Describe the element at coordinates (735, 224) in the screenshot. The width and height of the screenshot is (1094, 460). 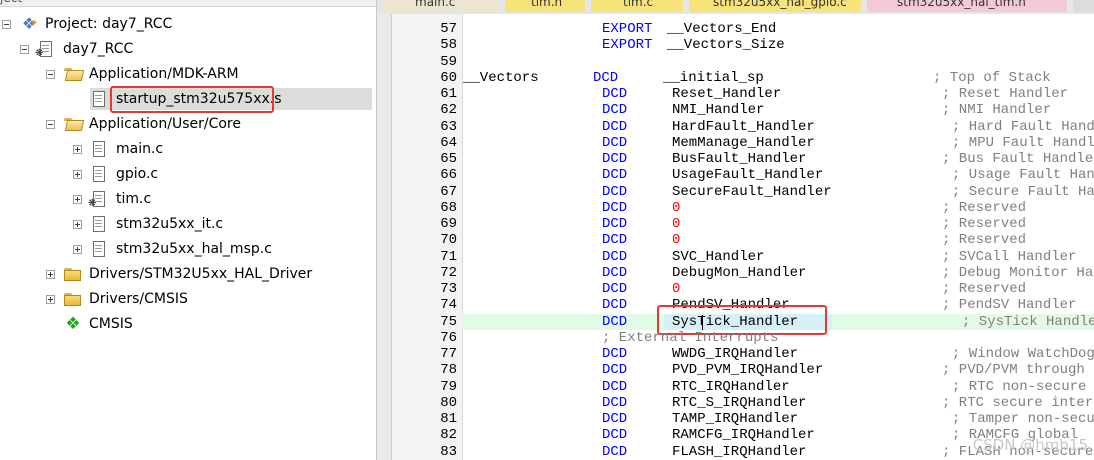
I see `code-line: 69 DCD 0 ; Reserved` at that location.